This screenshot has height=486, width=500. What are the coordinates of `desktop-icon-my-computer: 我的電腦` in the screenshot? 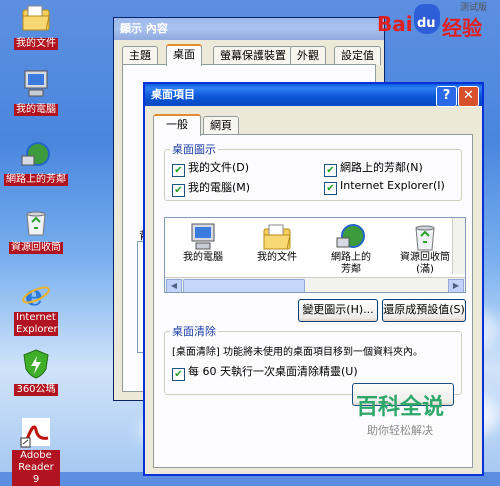 It's located at (36, 92).